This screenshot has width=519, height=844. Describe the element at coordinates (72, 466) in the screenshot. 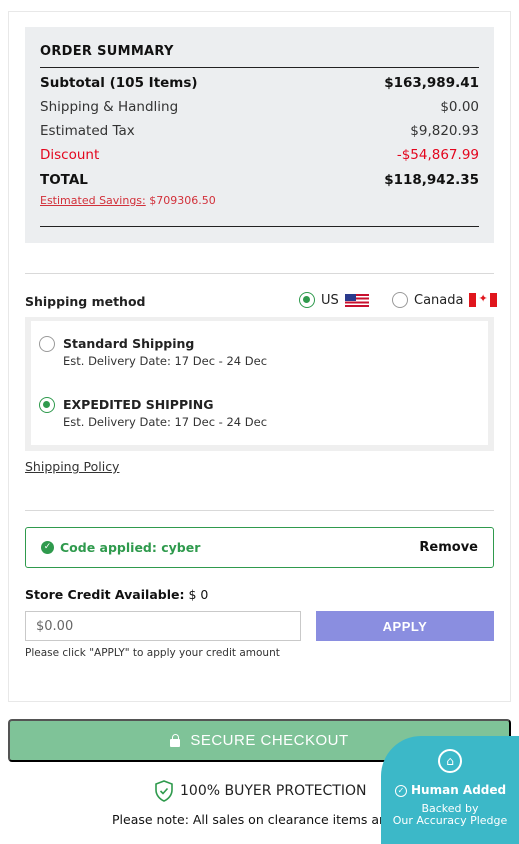

I see `shipping-policy-link: Shipping Policy` at that location.